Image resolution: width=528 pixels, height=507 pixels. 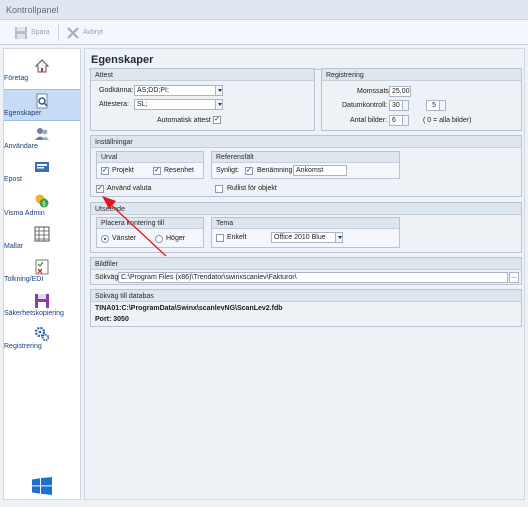 What do you see at coordinates (249, 171) in the screenshot?
I see `synligt-checkbox: ✓` at bounding box center [249, 171].